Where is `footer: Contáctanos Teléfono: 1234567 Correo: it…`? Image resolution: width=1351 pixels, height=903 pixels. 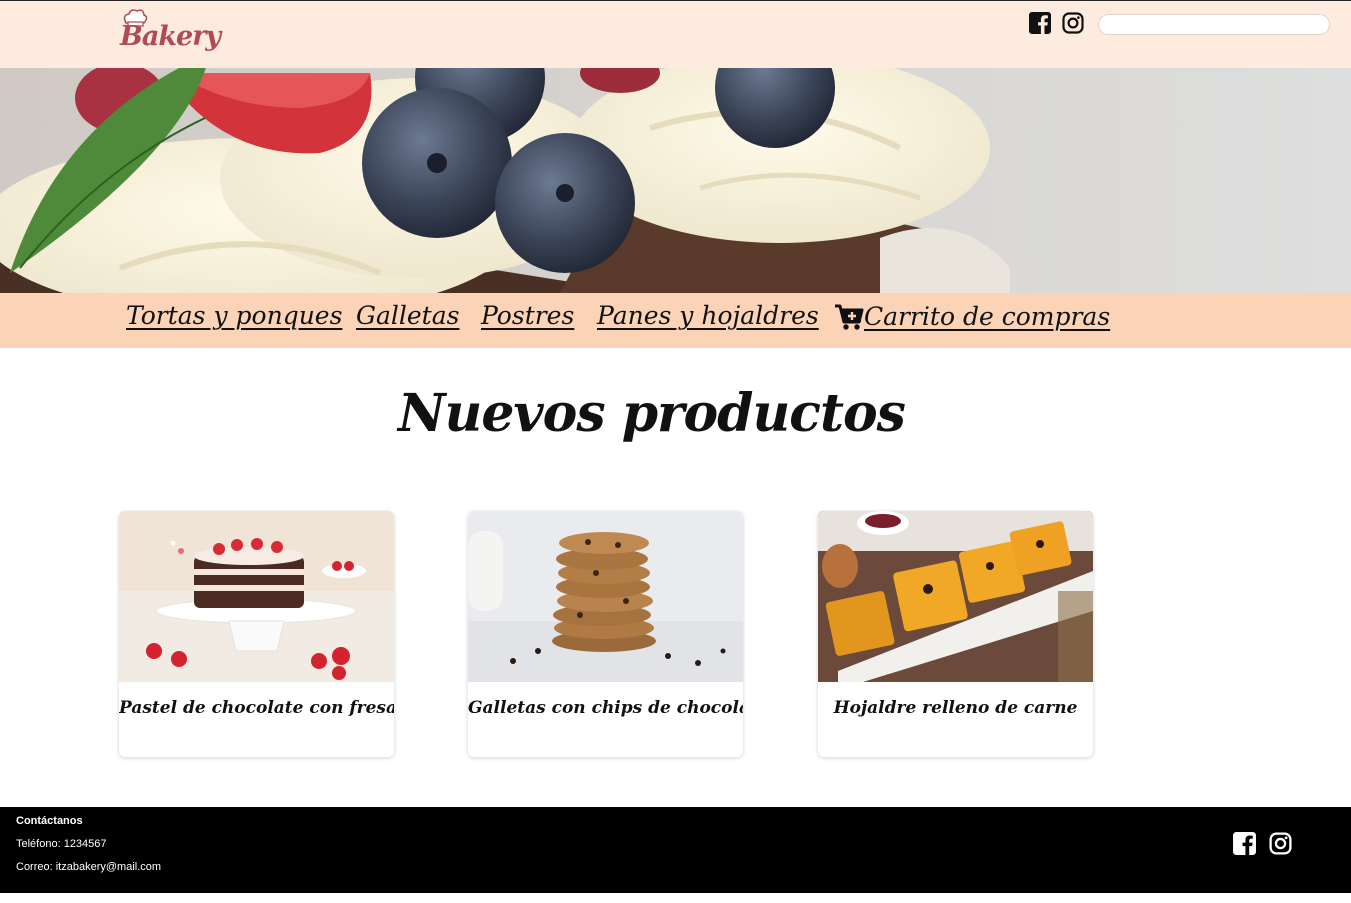
footer: Contáctanos Teléfono: 1234567 Correo: it… is located at coordinates (675, 850).